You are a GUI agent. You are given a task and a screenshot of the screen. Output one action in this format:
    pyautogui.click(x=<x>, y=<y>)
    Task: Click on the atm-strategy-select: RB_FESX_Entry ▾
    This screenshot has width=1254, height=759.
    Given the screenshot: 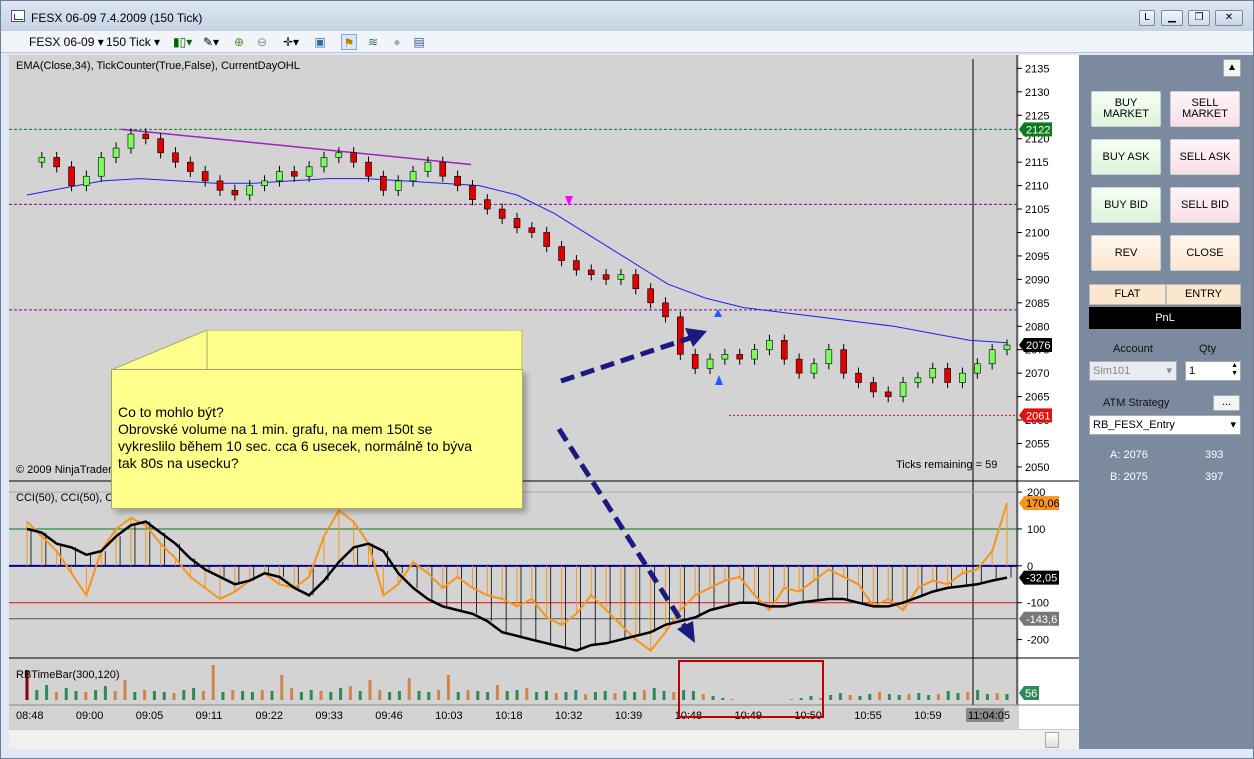 What is the action you would take?
    pyautogui.click(x=1165, y=425)
    